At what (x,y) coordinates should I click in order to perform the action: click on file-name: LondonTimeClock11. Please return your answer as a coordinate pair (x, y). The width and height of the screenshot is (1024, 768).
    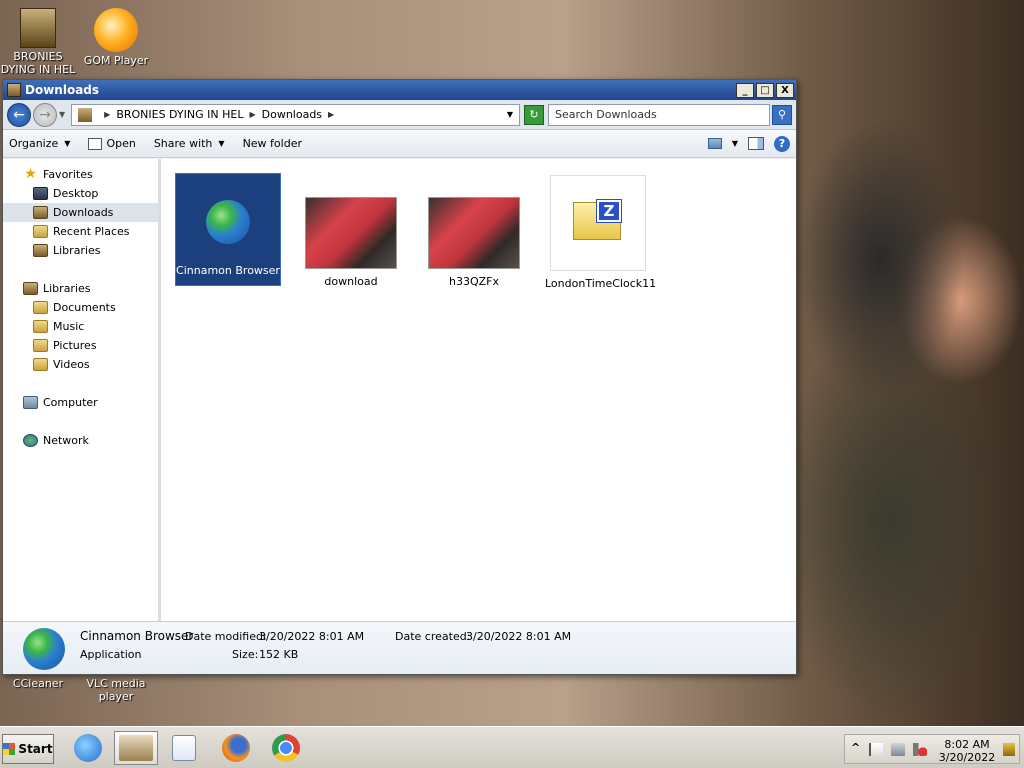
    Looking at the image, I should click on (601, 283).